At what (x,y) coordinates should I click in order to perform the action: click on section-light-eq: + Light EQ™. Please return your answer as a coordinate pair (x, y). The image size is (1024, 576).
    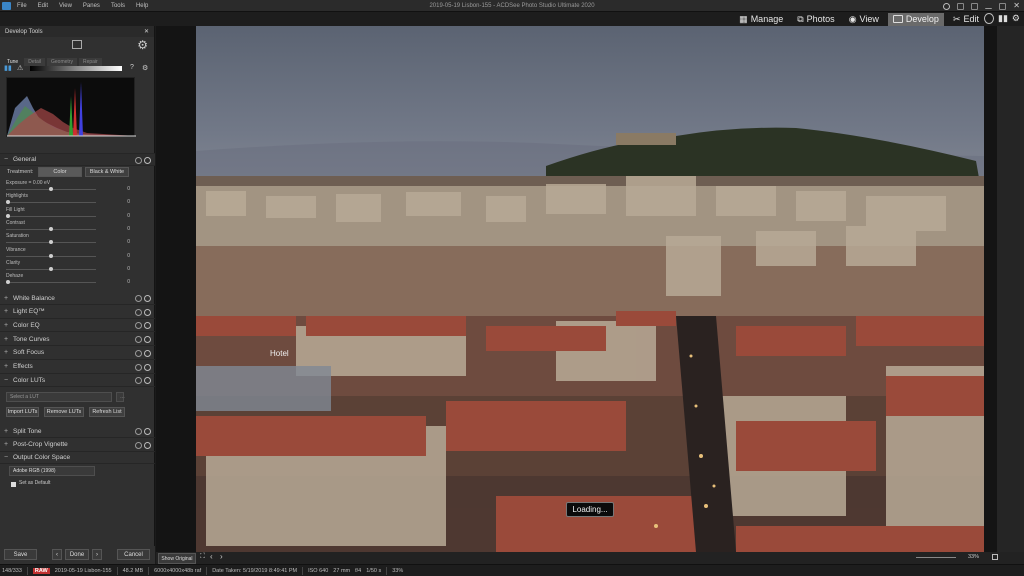
    Looking at the image, I should click on (77, 312).